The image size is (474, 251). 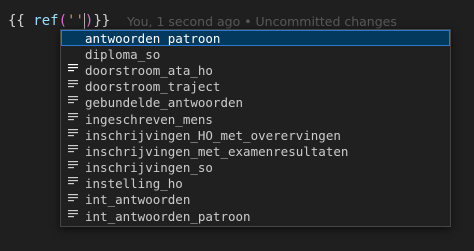 What do you see at coordinates (21, 21) in the screenshot?
I see `open-braces: {{` at bounding box center [21, 21].